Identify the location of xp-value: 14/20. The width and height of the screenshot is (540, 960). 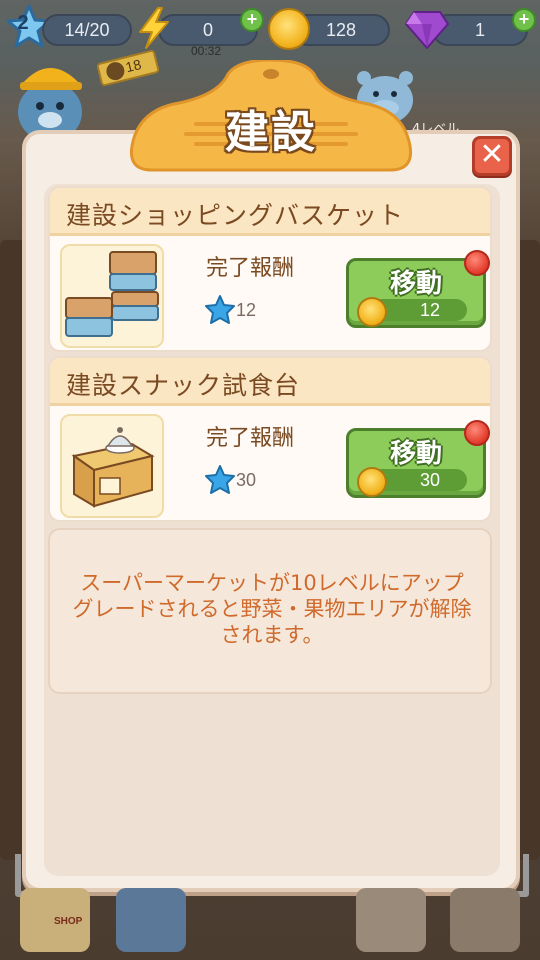
(87, 29).